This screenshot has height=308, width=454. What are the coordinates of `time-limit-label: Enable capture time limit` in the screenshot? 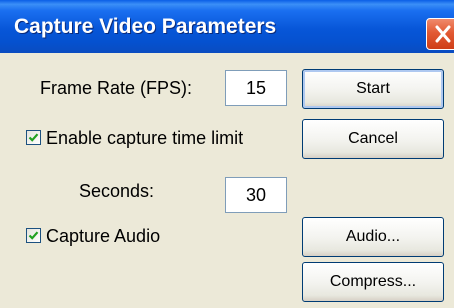 It's located at (144, 138).